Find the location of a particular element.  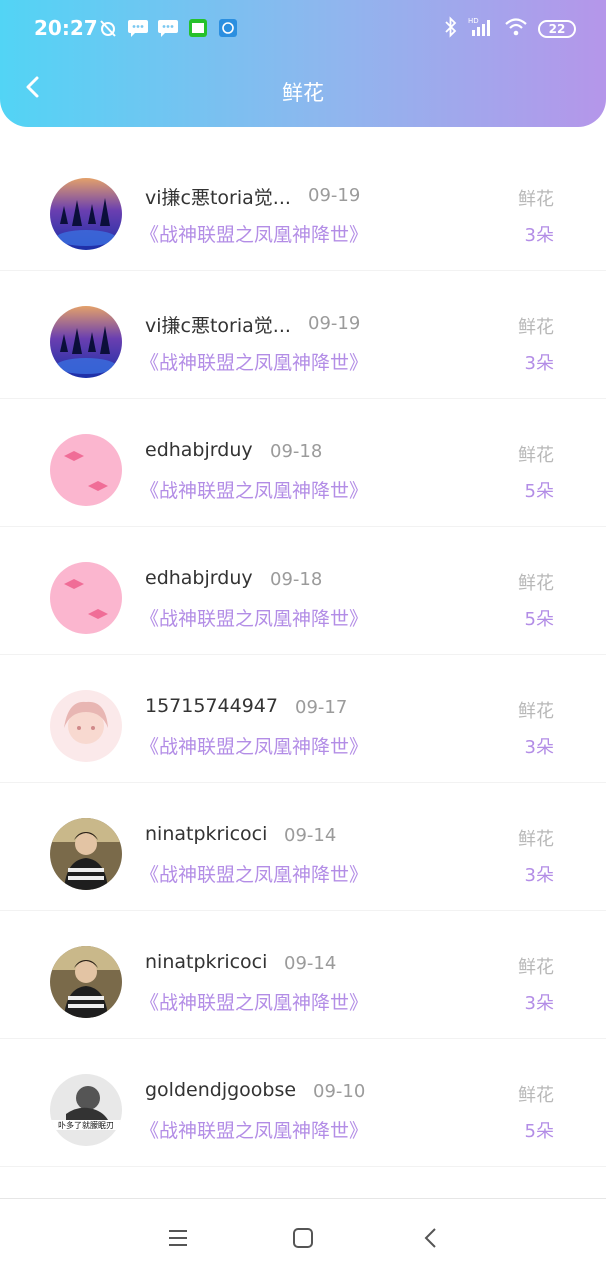

battery-indicator: 22 is located at coordinates (557, 29).